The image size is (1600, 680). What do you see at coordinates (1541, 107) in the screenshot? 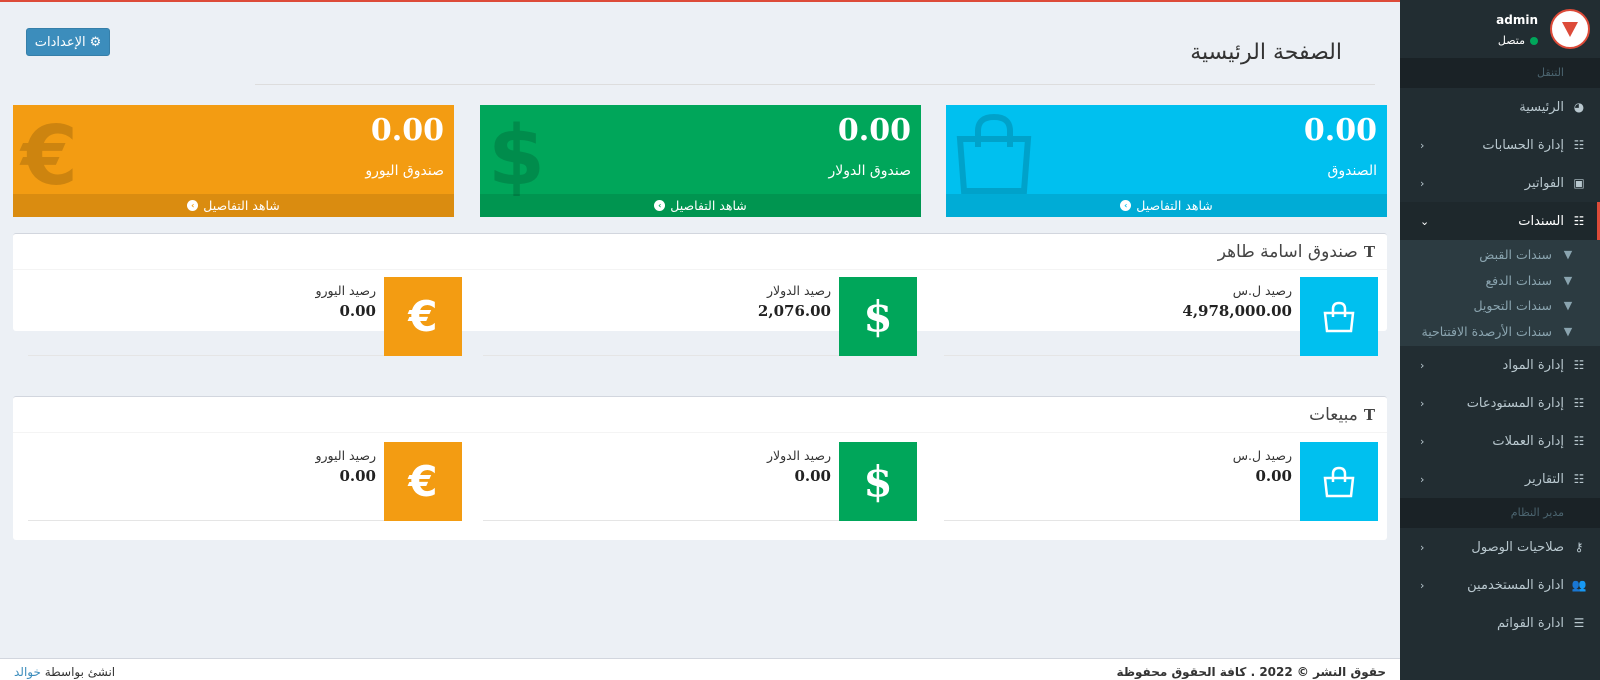
I see `sidebar-item-label: الرئيسية` at bounding box center [1541, 107].